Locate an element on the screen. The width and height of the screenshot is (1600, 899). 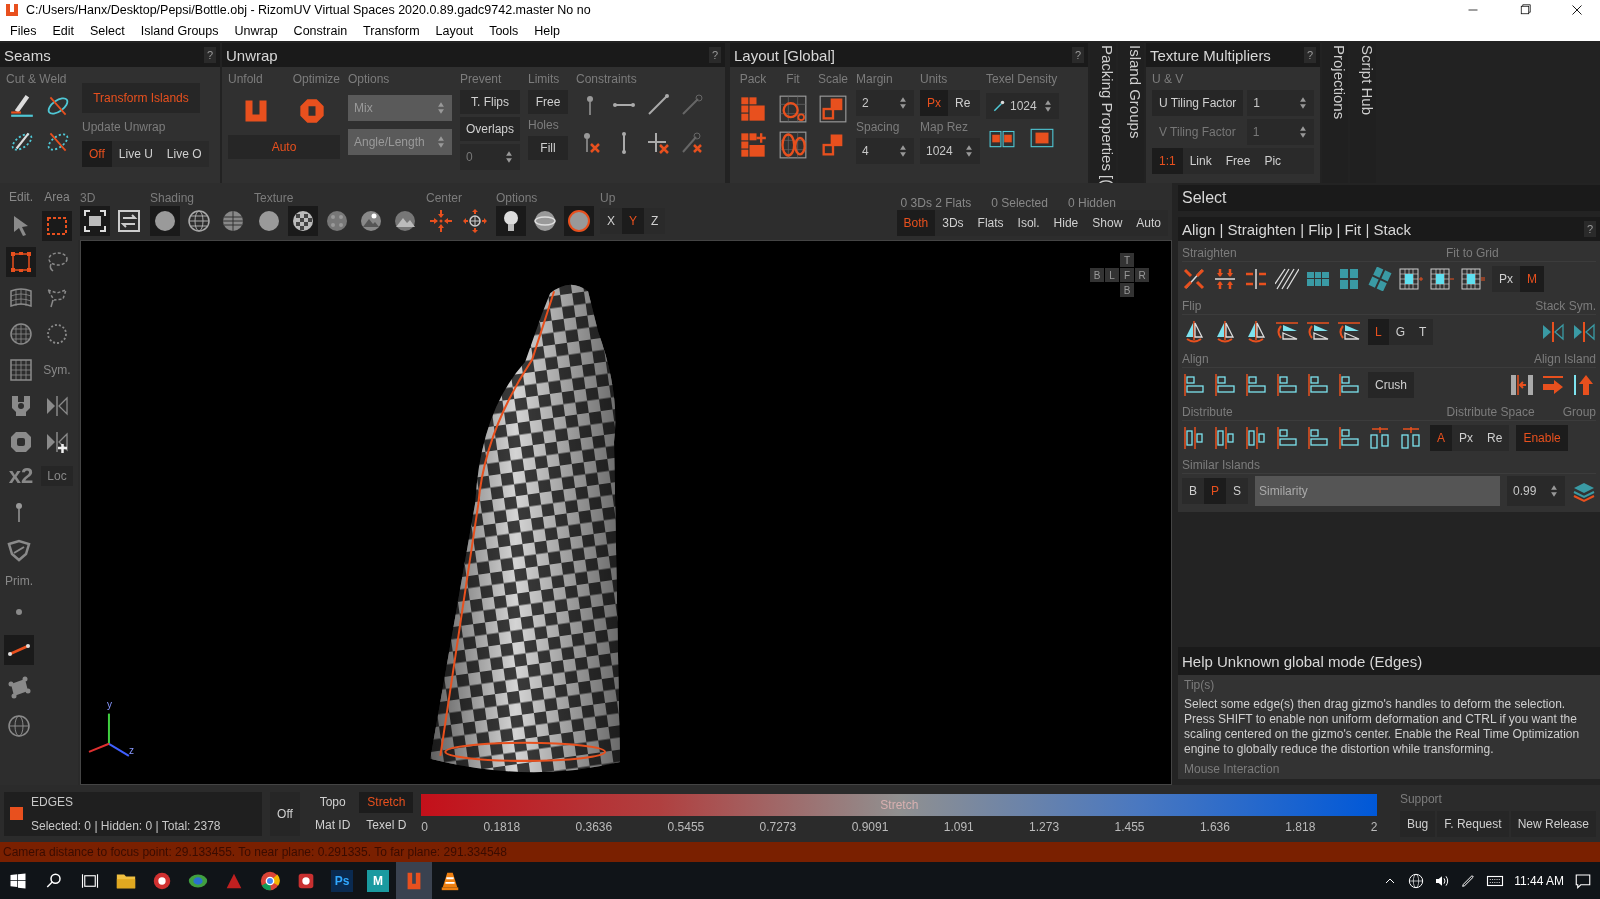
number-field: 2 is located at coordinates (885, 103).